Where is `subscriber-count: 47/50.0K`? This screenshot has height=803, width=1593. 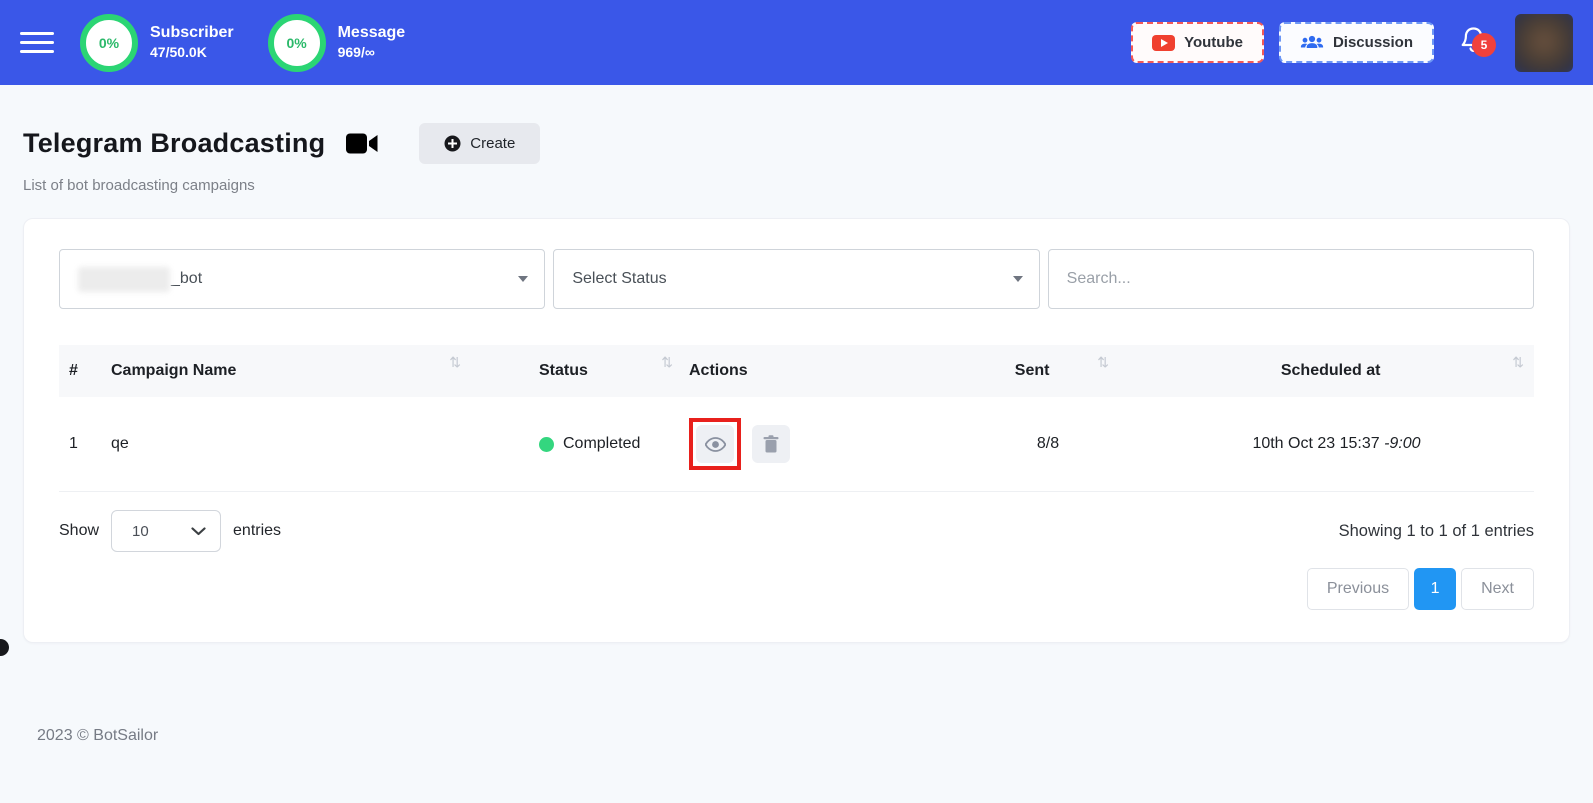 subscriber-count: 47/50.0K is located at coordinates (178, 52).